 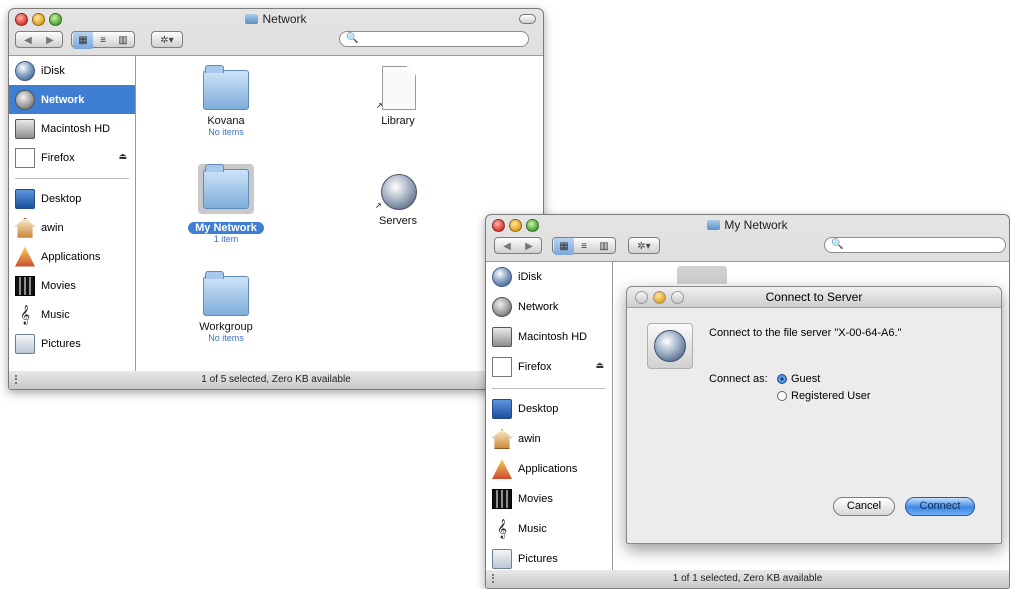 I want to click on file-item-my-network: My Network 1 item, so click(x=226, y=204).